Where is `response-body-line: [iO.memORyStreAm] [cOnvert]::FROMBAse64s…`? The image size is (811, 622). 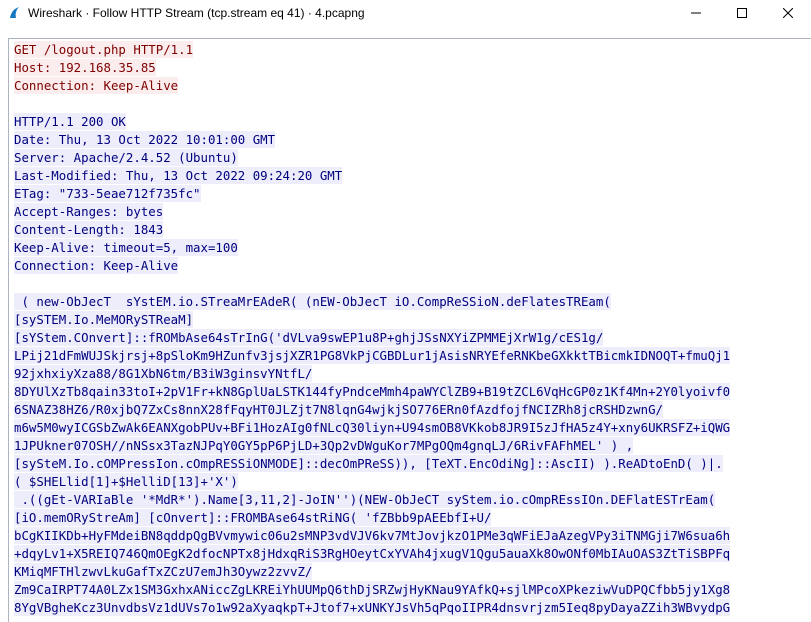 response-body-line: [iO.memORyStreAm] [cOnvert]::FROMBAse64s… is located at coordinates (253, 517).